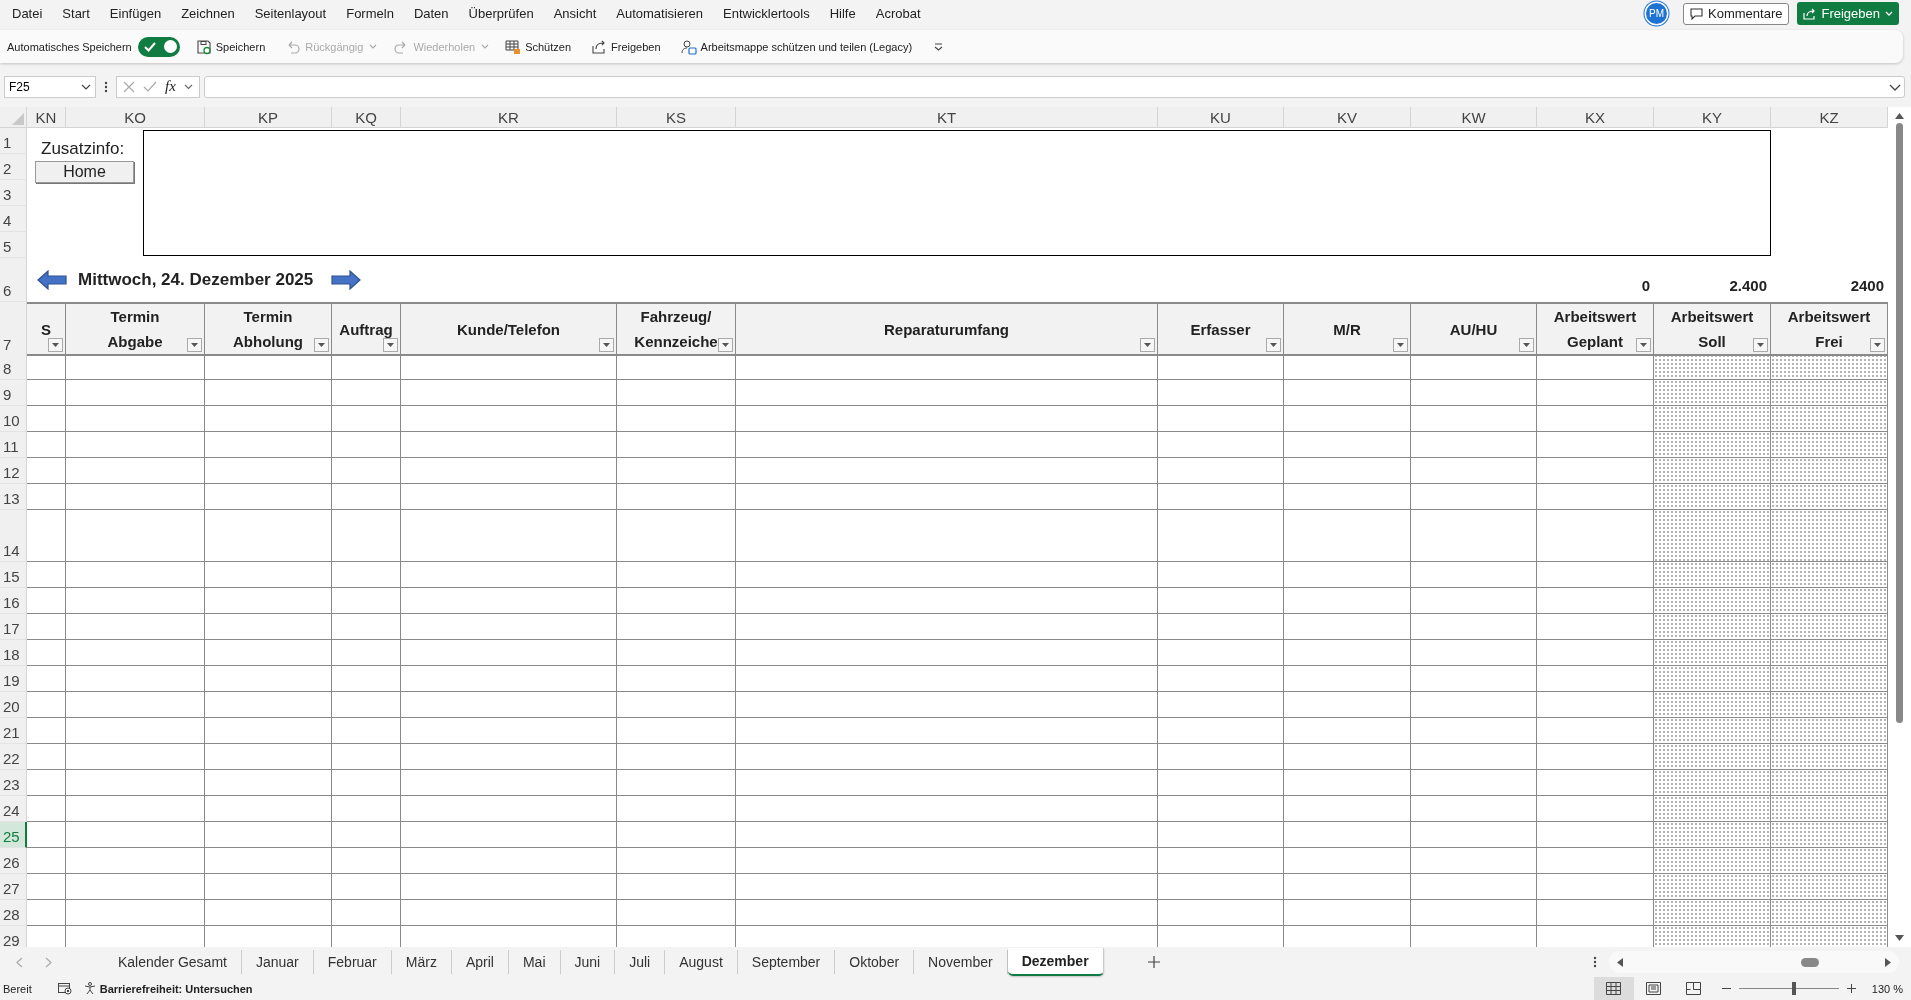 The height and width of the screenshot is (1000, 1911). Describe the element at coordinates (1712, 117) in the screenshot. I see `column-header: KY` at that location.